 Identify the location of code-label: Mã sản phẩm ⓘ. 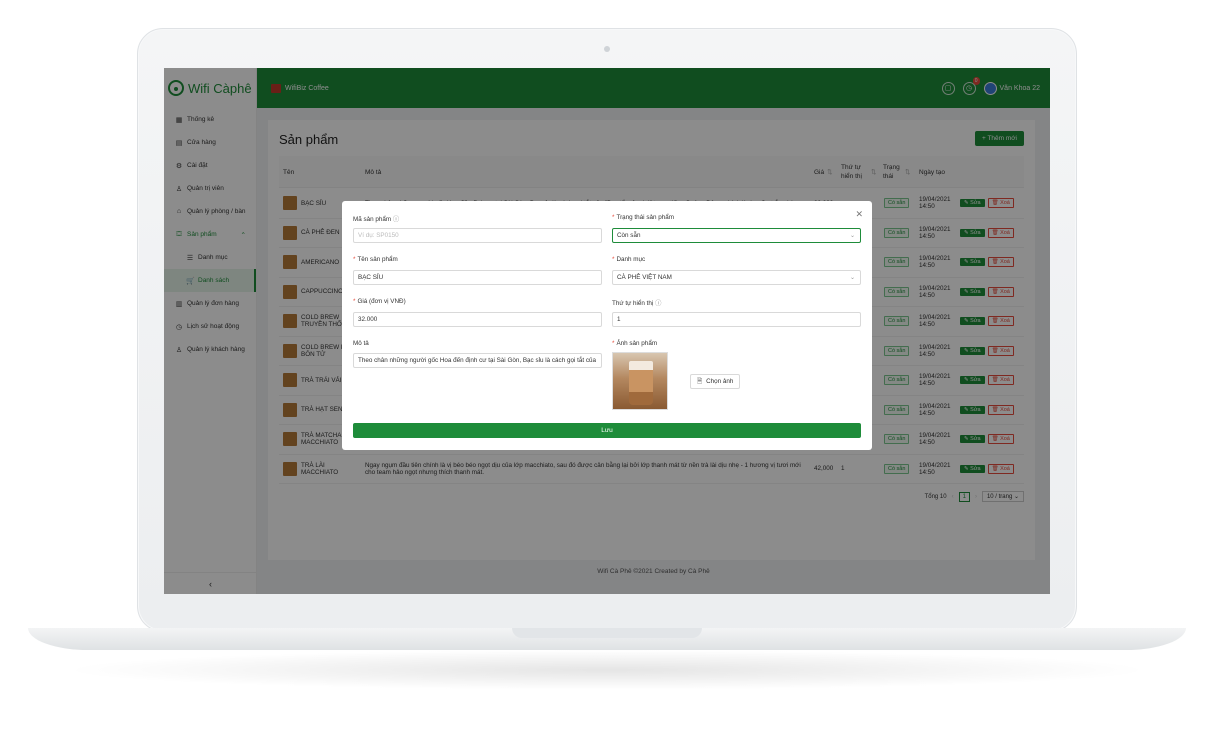
(376, 218).